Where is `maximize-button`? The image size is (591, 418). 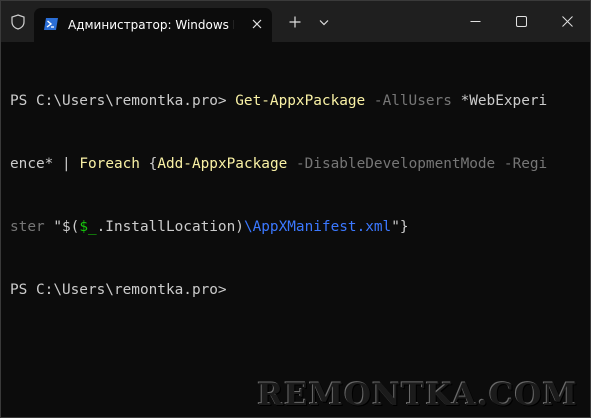 maximize-button is located at coordinates (521, 21).